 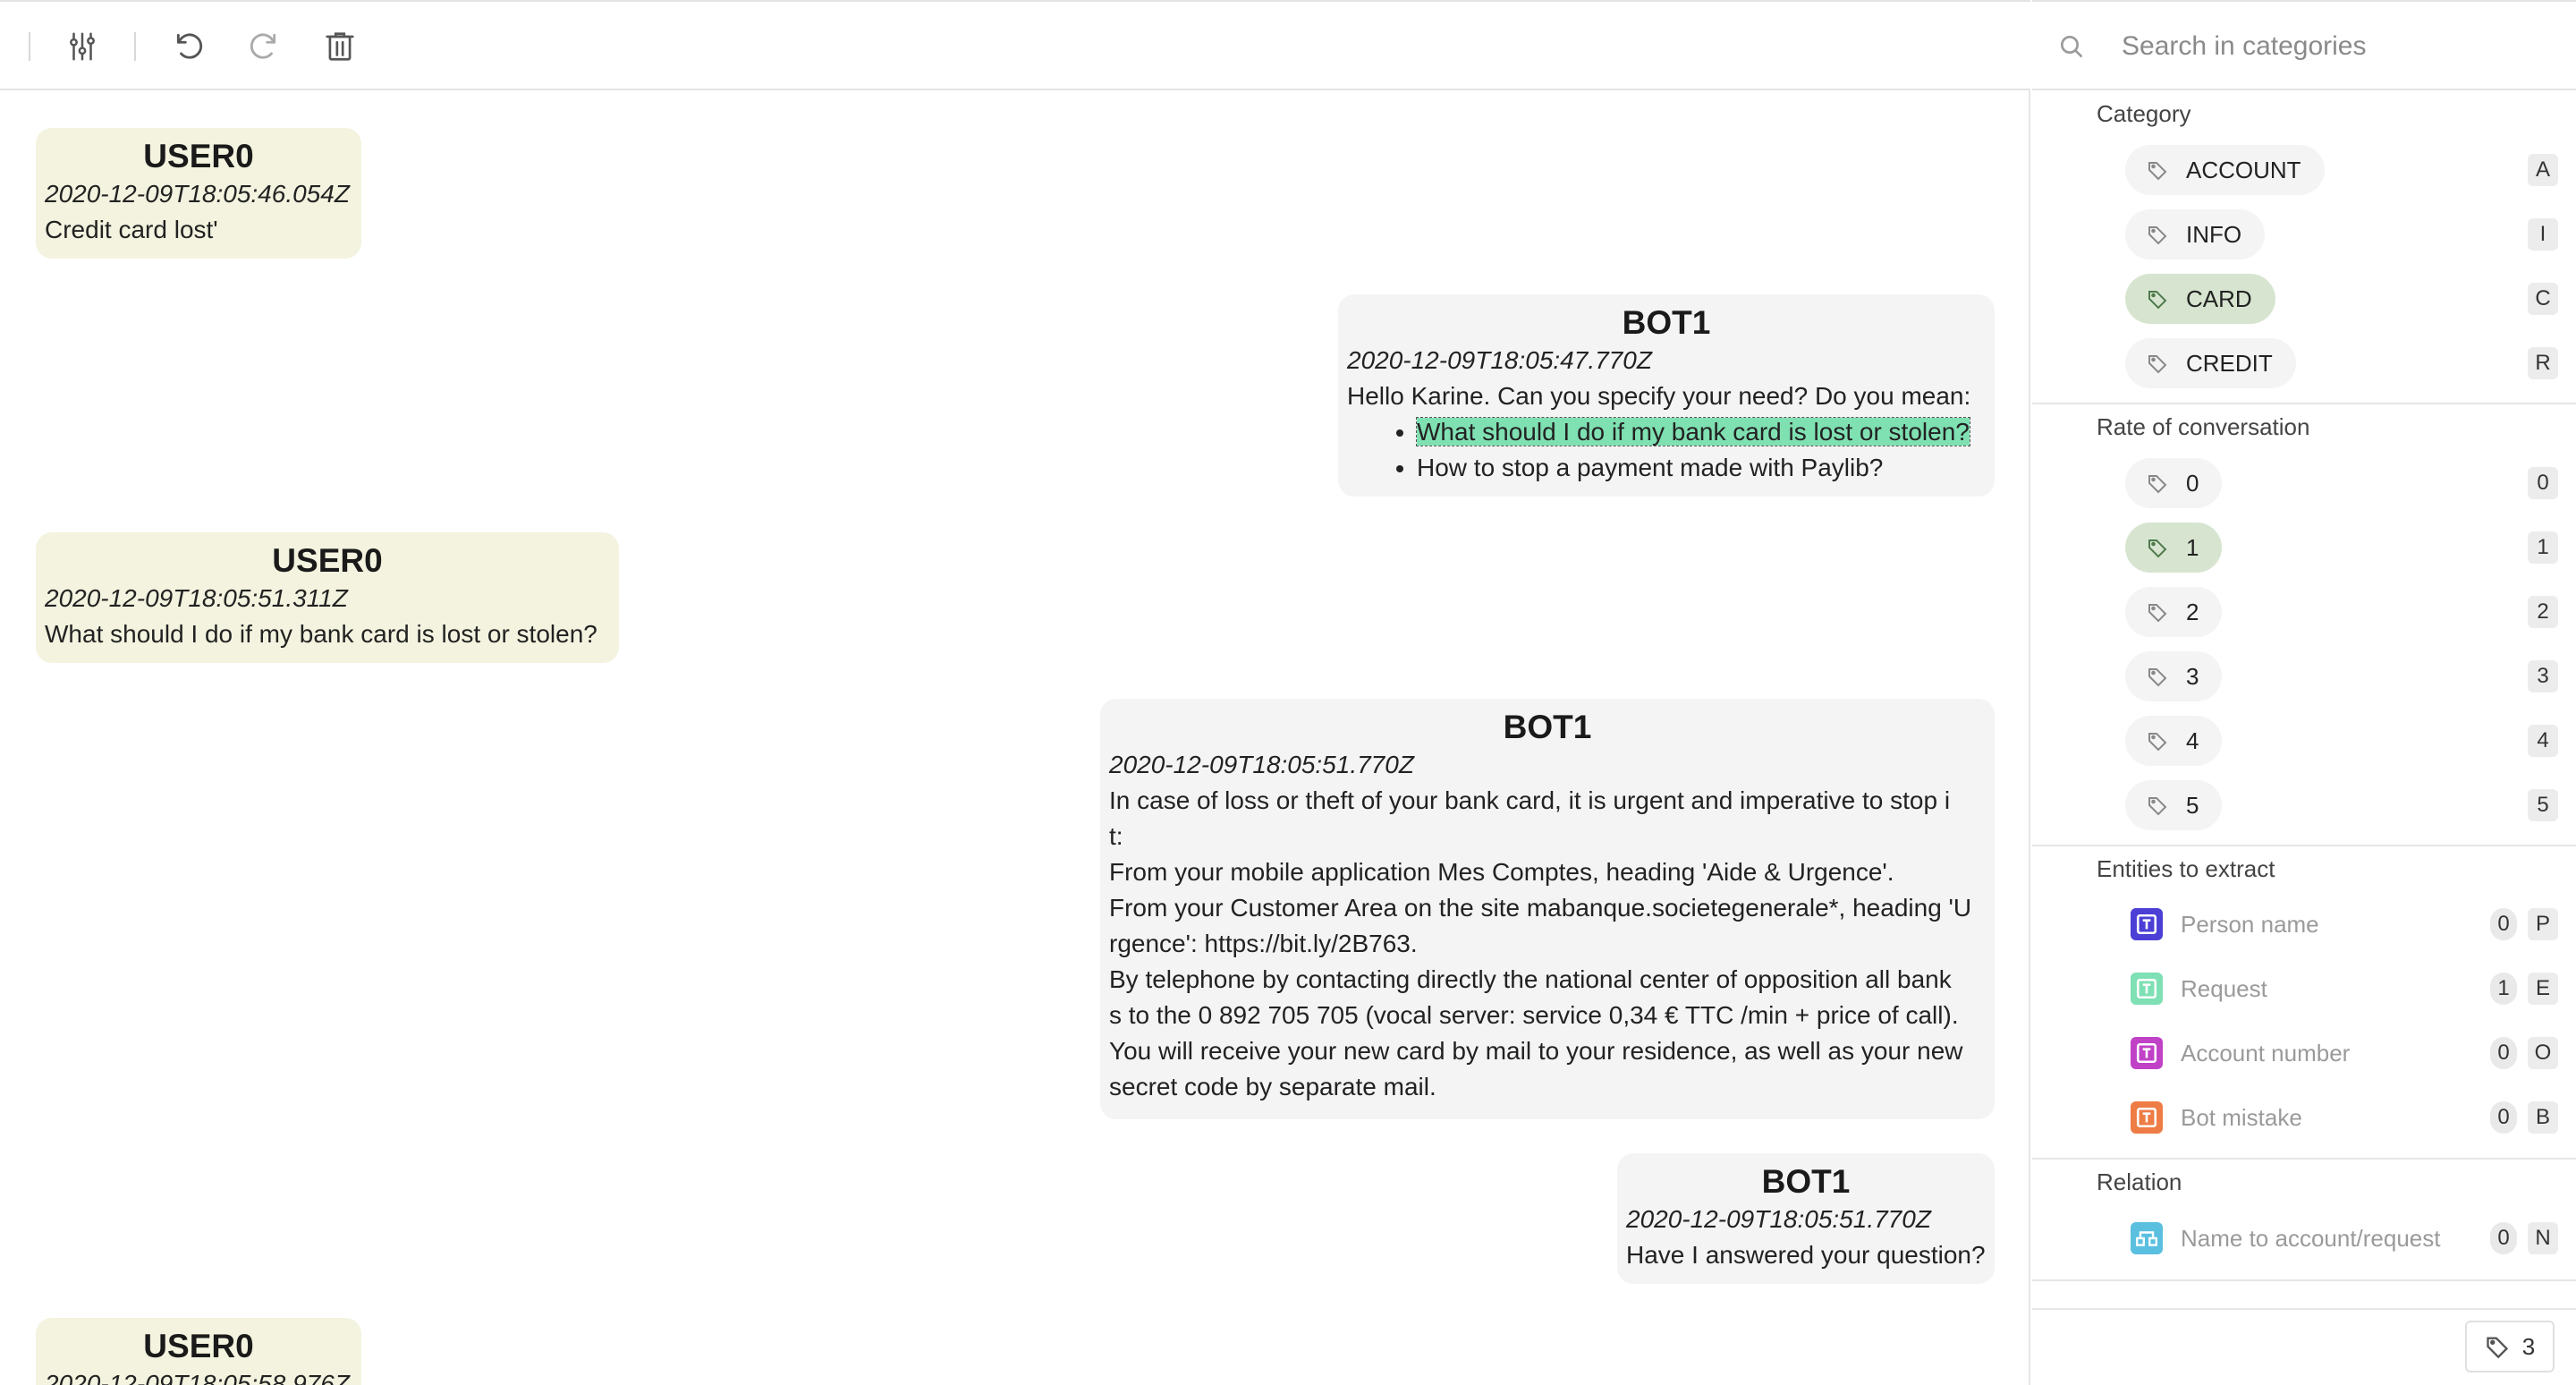 I want to click on delete-button, so click(x=340, y=46).